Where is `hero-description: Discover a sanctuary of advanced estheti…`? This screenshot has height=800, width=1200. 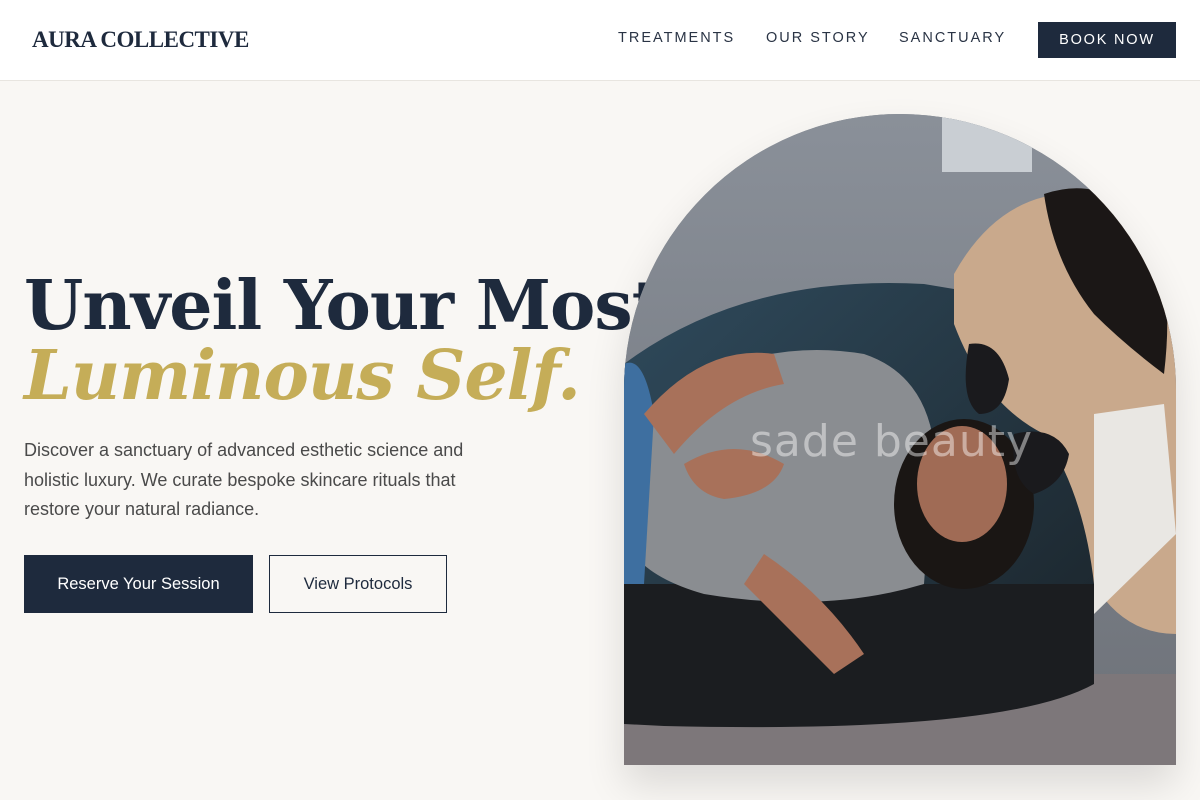
hero-description: Discover a sanctuary of advanced estheti… is located at coordinates (244, 479).